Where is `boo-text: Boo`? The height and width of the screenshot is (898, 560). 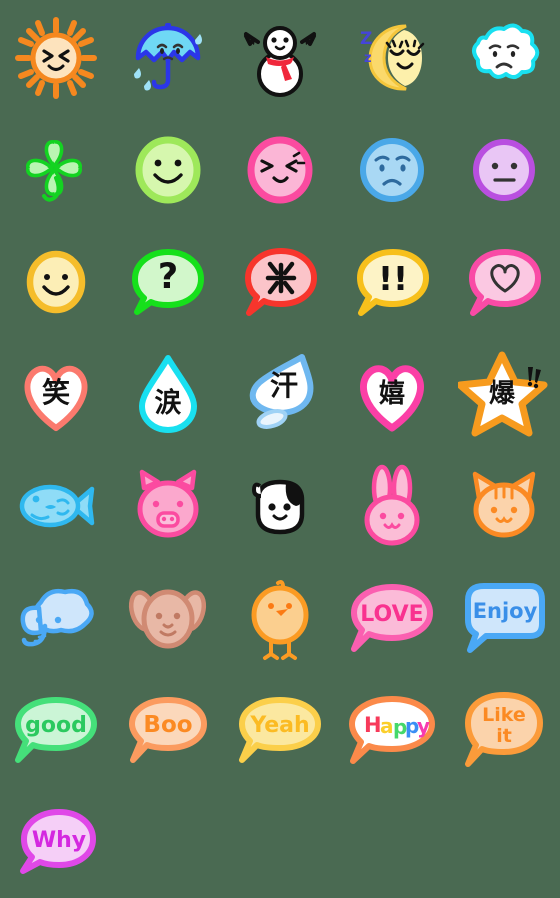 boo-text: Boo is located at coordinates (167, 725).